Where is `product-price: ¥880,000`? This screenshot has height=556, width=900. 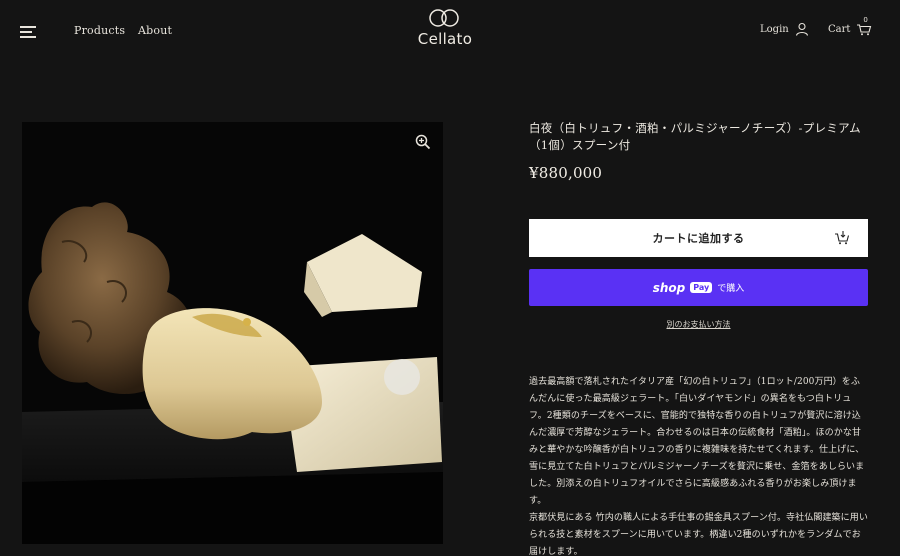
product-price: ¥880,000 is located at coordinates (566, 173).